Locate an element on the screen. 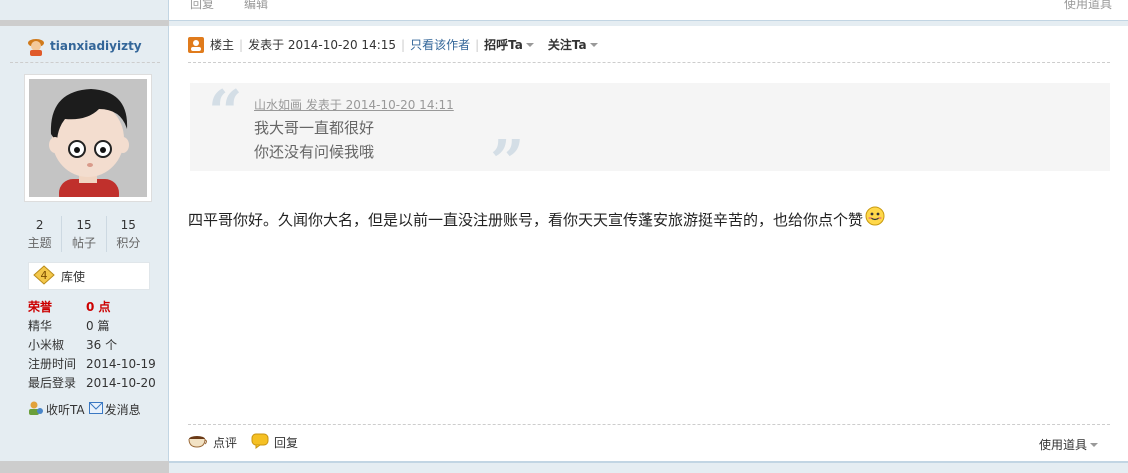 This screenshot has width=1128, height=473. info-row-digest: 精华 0 篇 is located at coordinates (69, 326).